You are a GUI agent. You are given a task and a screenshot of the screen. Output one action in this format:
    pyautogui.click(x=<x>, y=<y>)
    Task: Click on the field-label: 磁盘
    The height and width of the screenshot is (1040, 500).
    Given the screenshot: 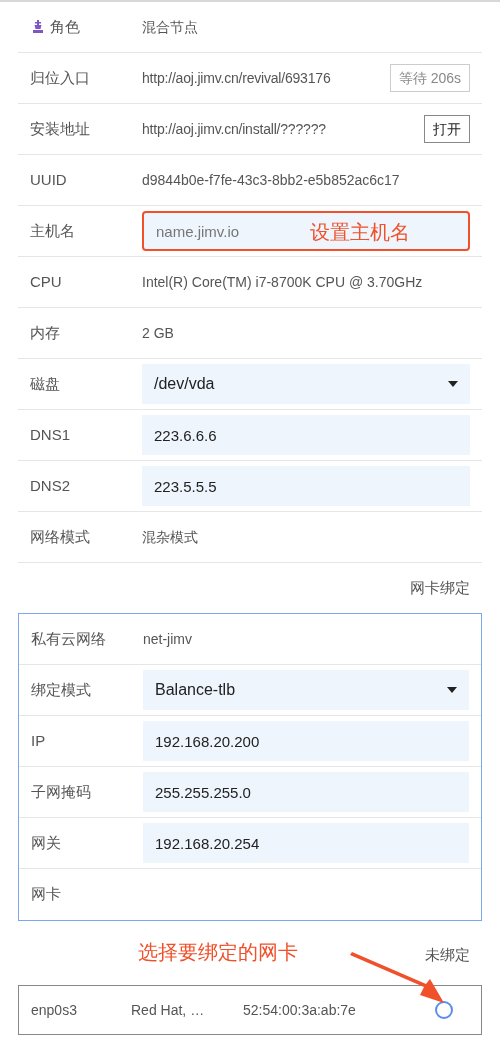 What is the action you would take?
    pyautogui.click(x=45, y=383)
    